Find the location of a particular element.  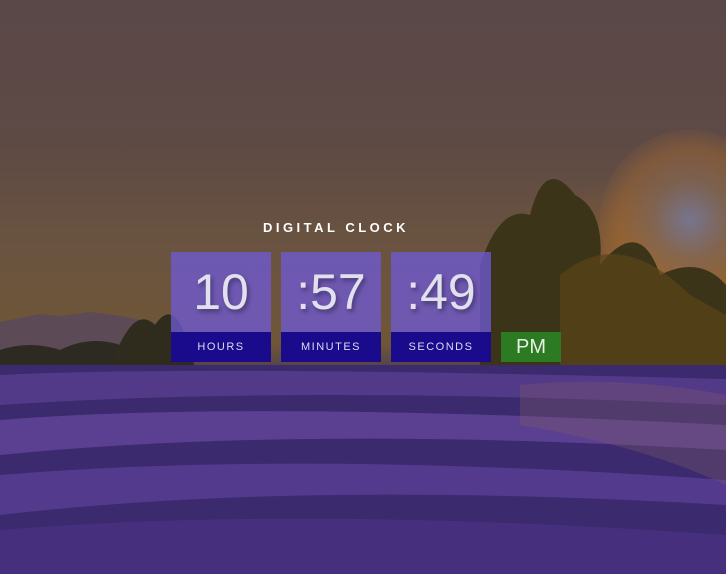

hours-unit: 10 HOURS is located at coordinates (221, 307).